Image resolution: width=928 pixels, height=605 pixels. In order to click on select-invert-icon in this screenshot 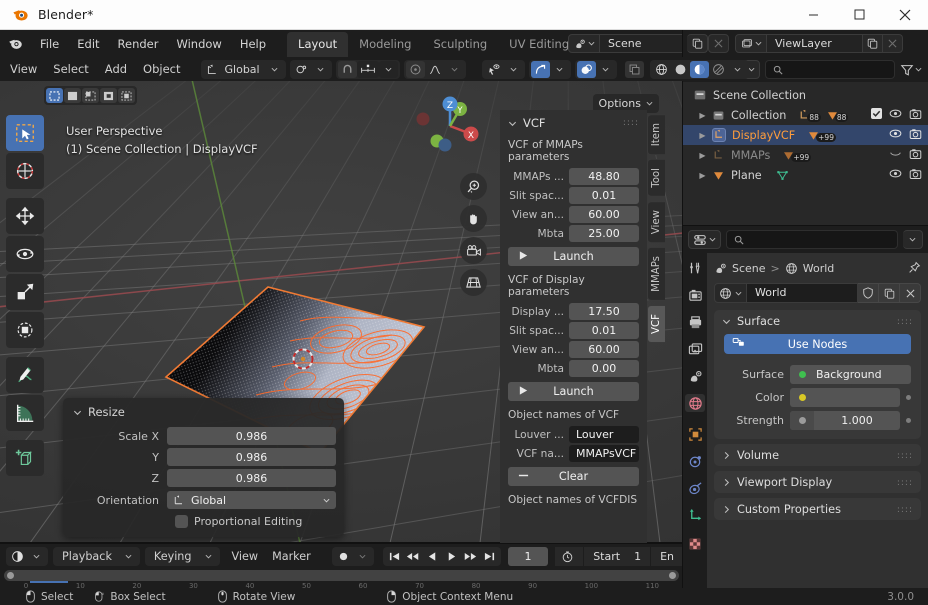, I will do `click(108, 95)`.